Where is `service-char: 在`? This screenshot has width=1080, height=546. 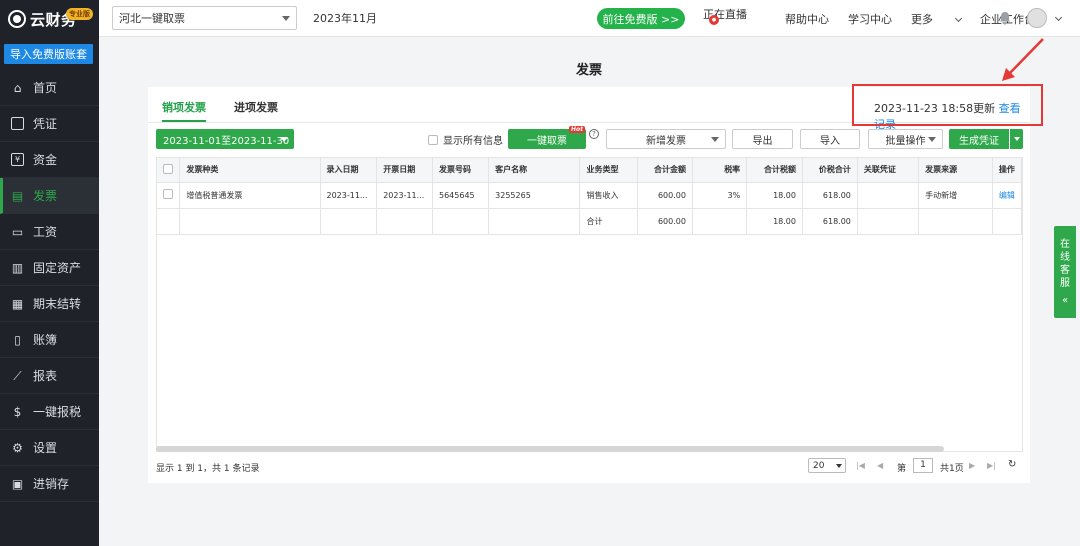 service-char: 在 is located at coordinates (1065, 244).